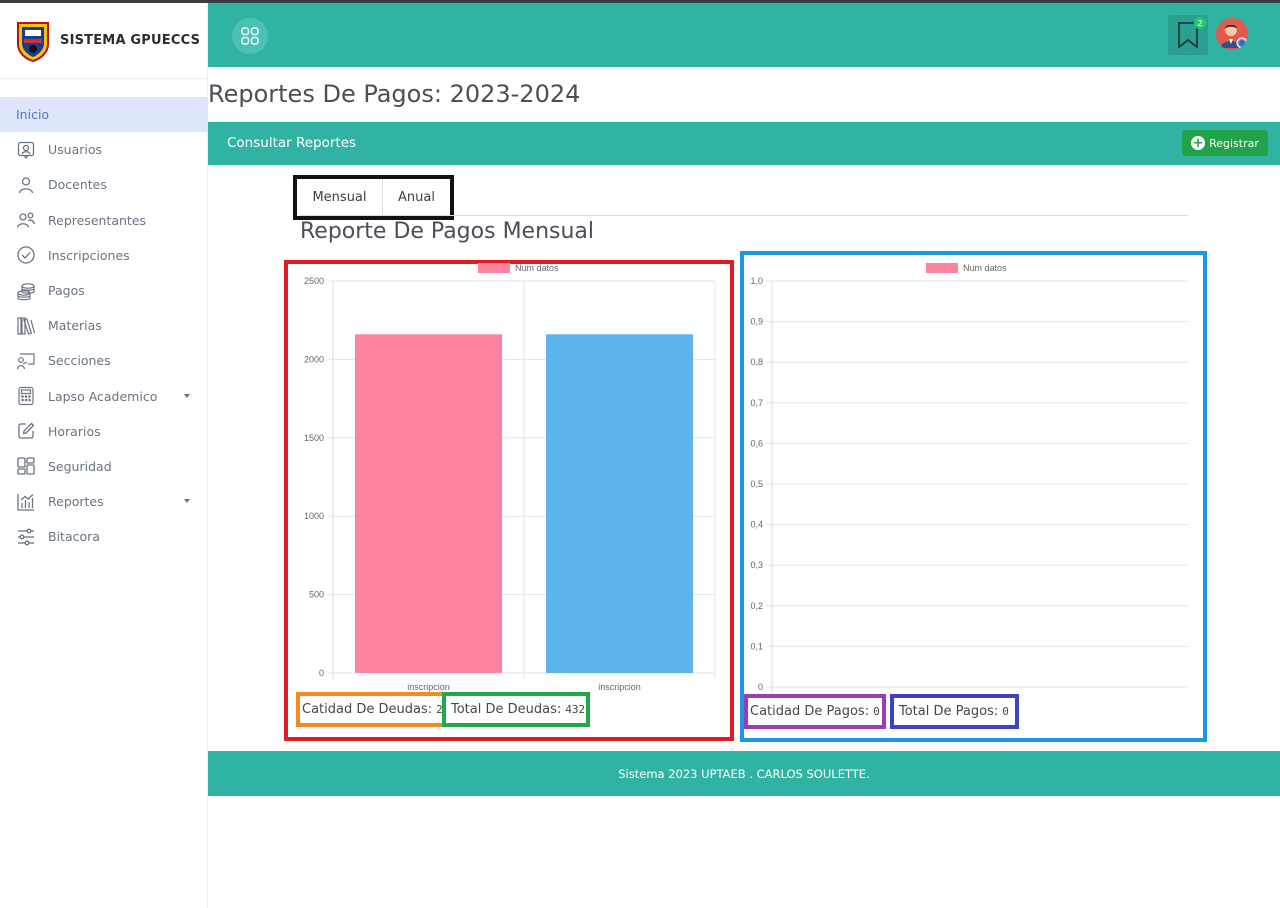 Image resolution: width=1280 pixels, height=908 pixels. I want to click on register-button-label: Registrar, so click(1234, 143).